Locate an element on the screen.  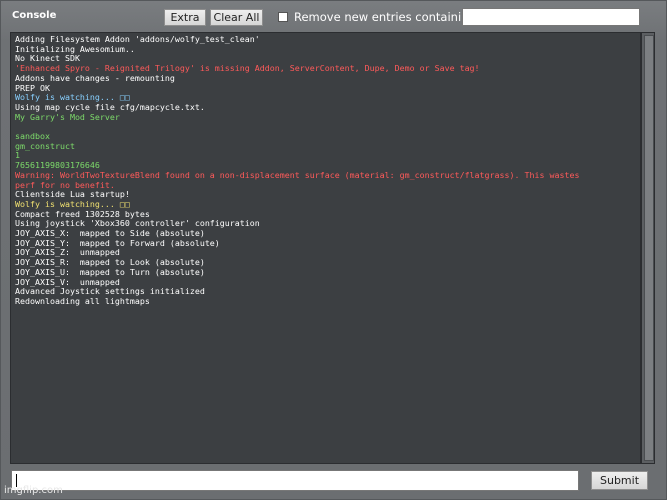
console-line: Initializing Awesomium.. is located at coordinates (75, 48).